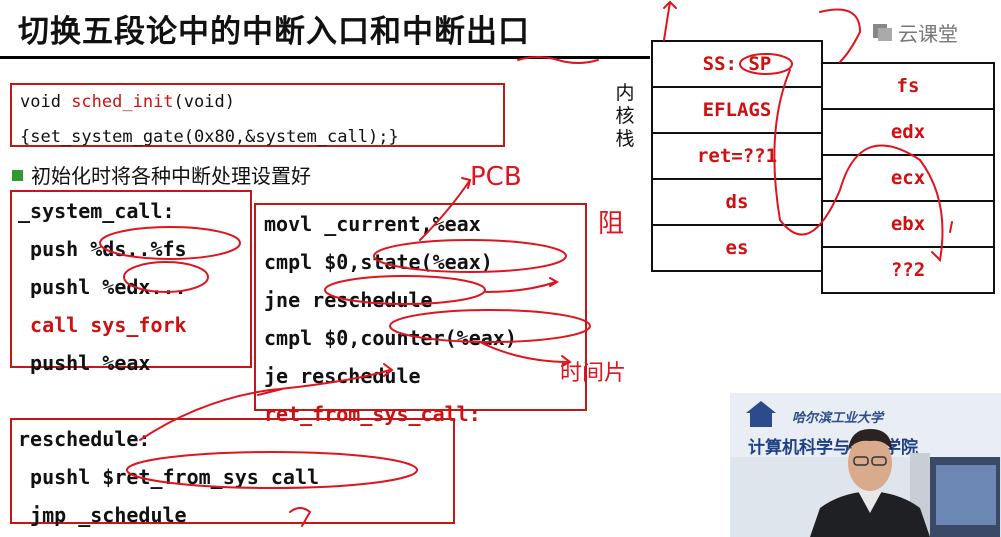  I want to click on code-text: pushl $ret_from_sys_call, so click(175, 477).